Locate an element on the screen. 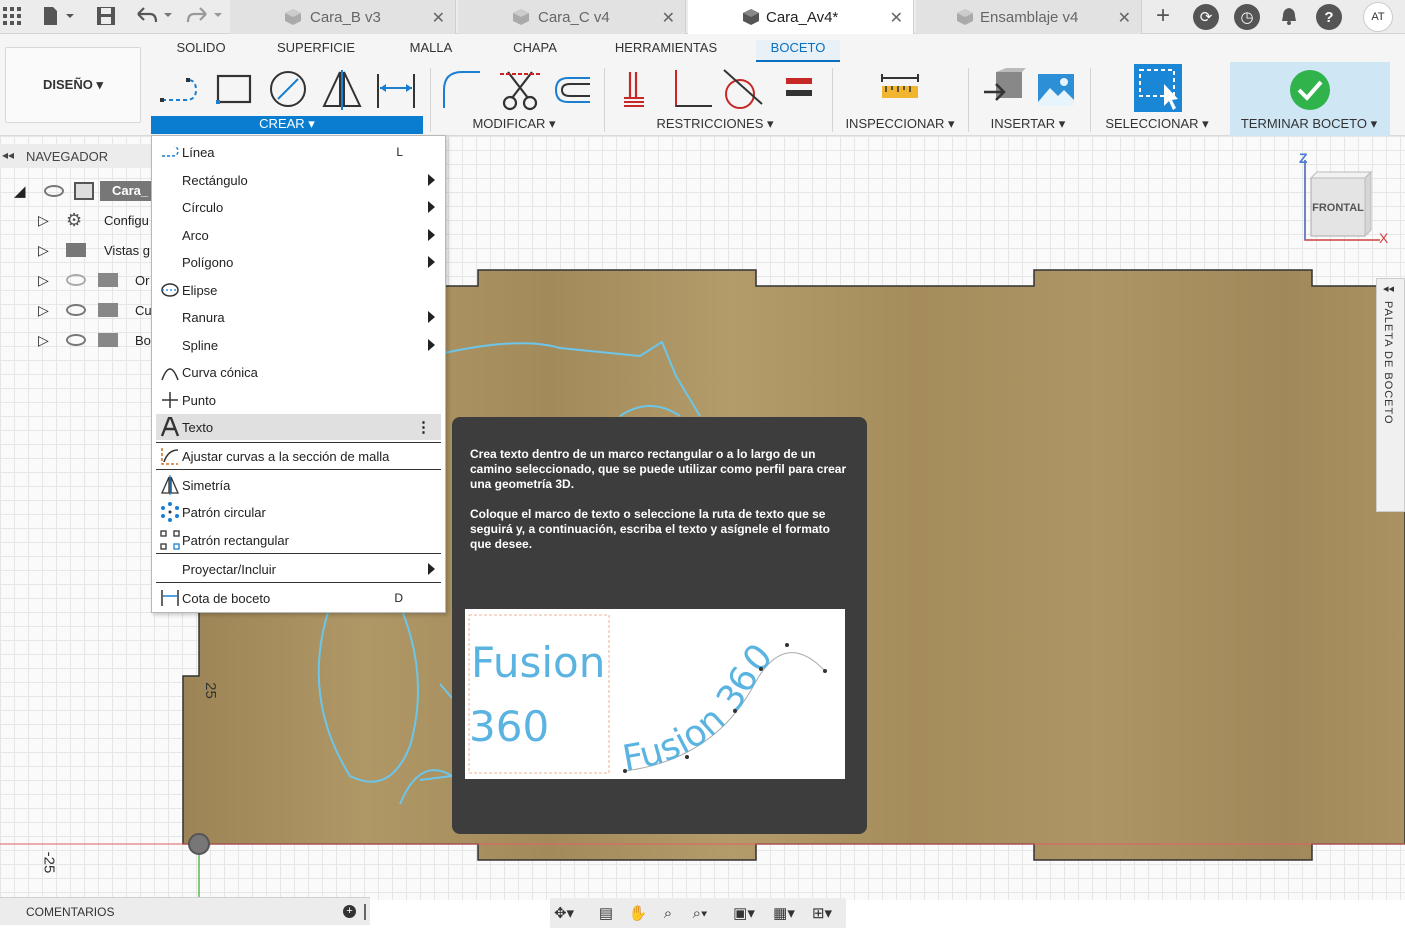  tangent-constraint-icon is located at coordinates (742, 90).